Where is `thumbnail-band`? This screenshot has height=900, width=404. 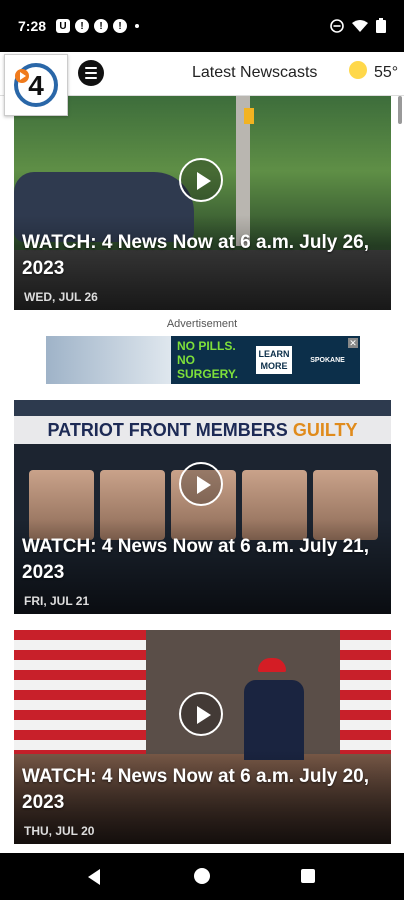
thumbnail-band is located at coordinates (202, 408).